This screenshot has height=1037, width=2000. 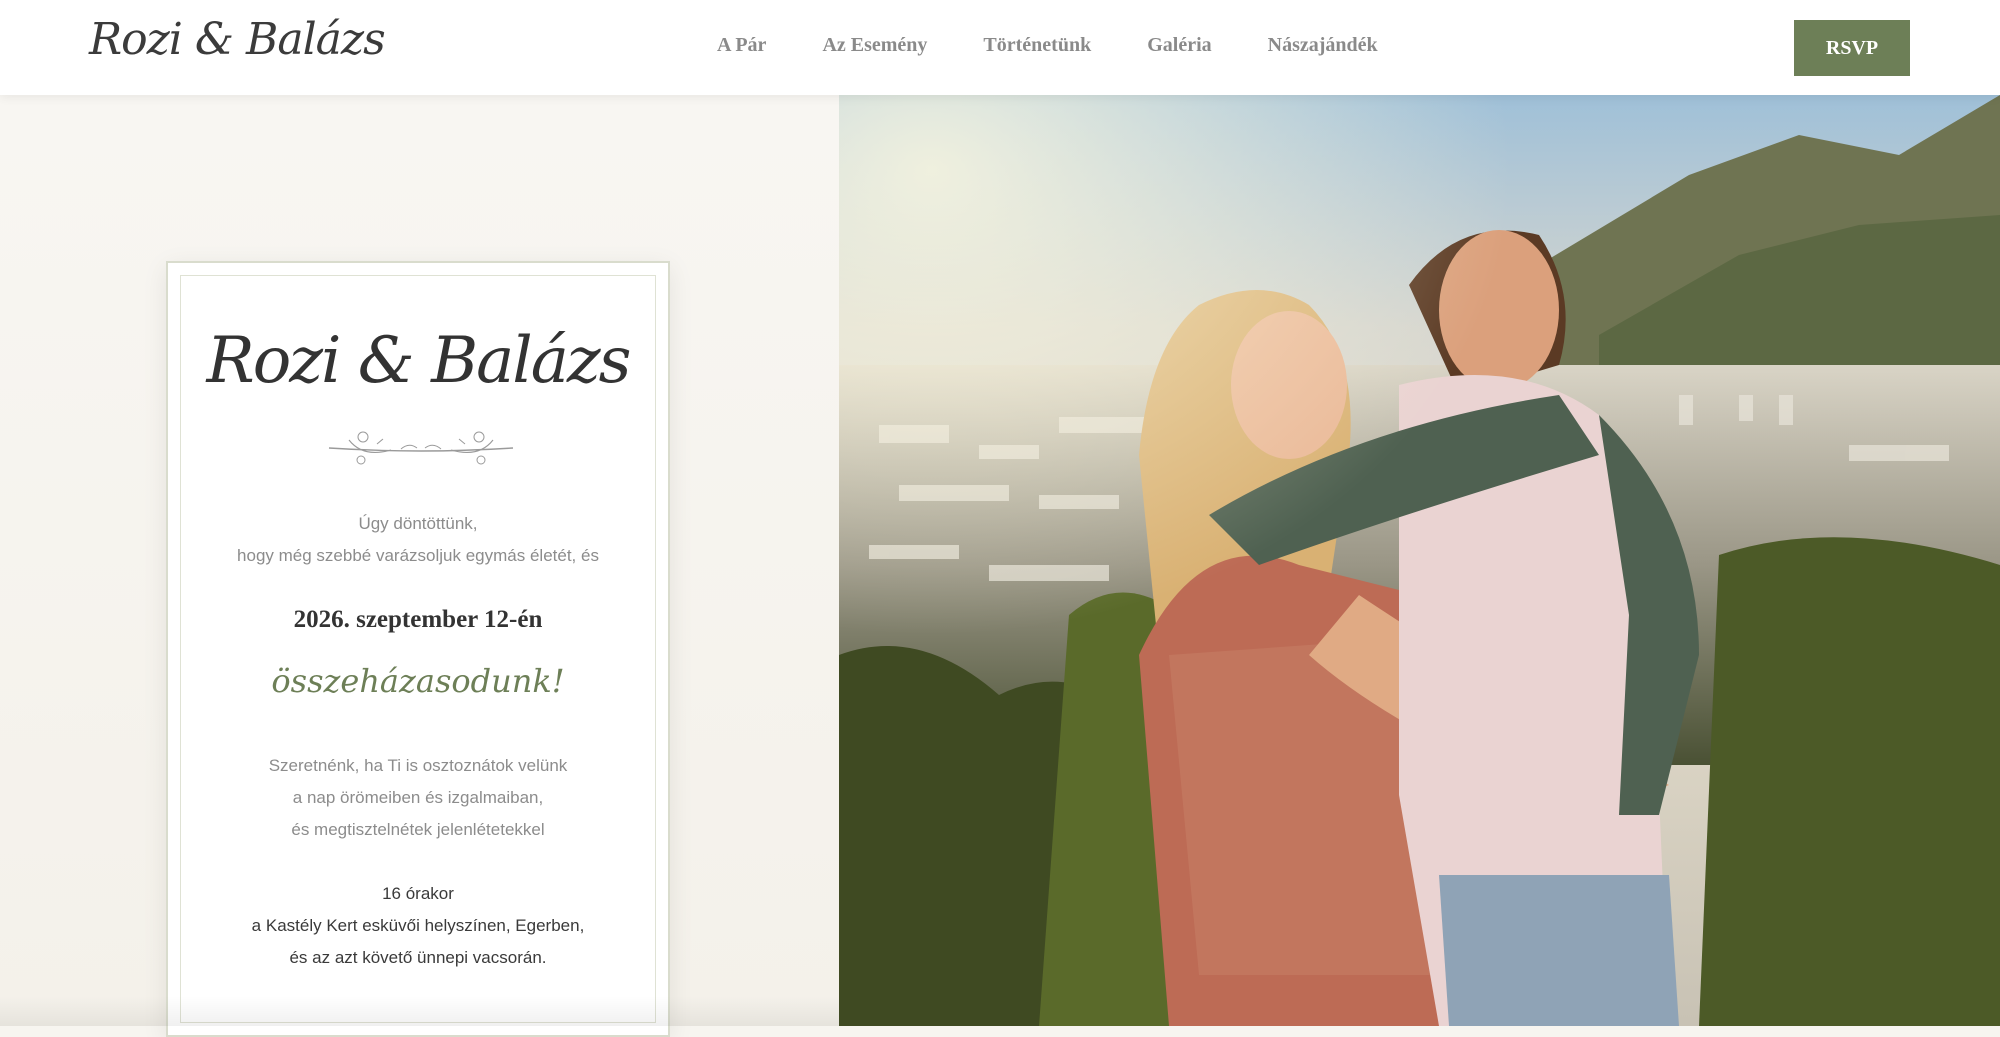 I want to click on invite-line: a nap örömeiben és izgalmaiban,, so click(x=418, y=797).